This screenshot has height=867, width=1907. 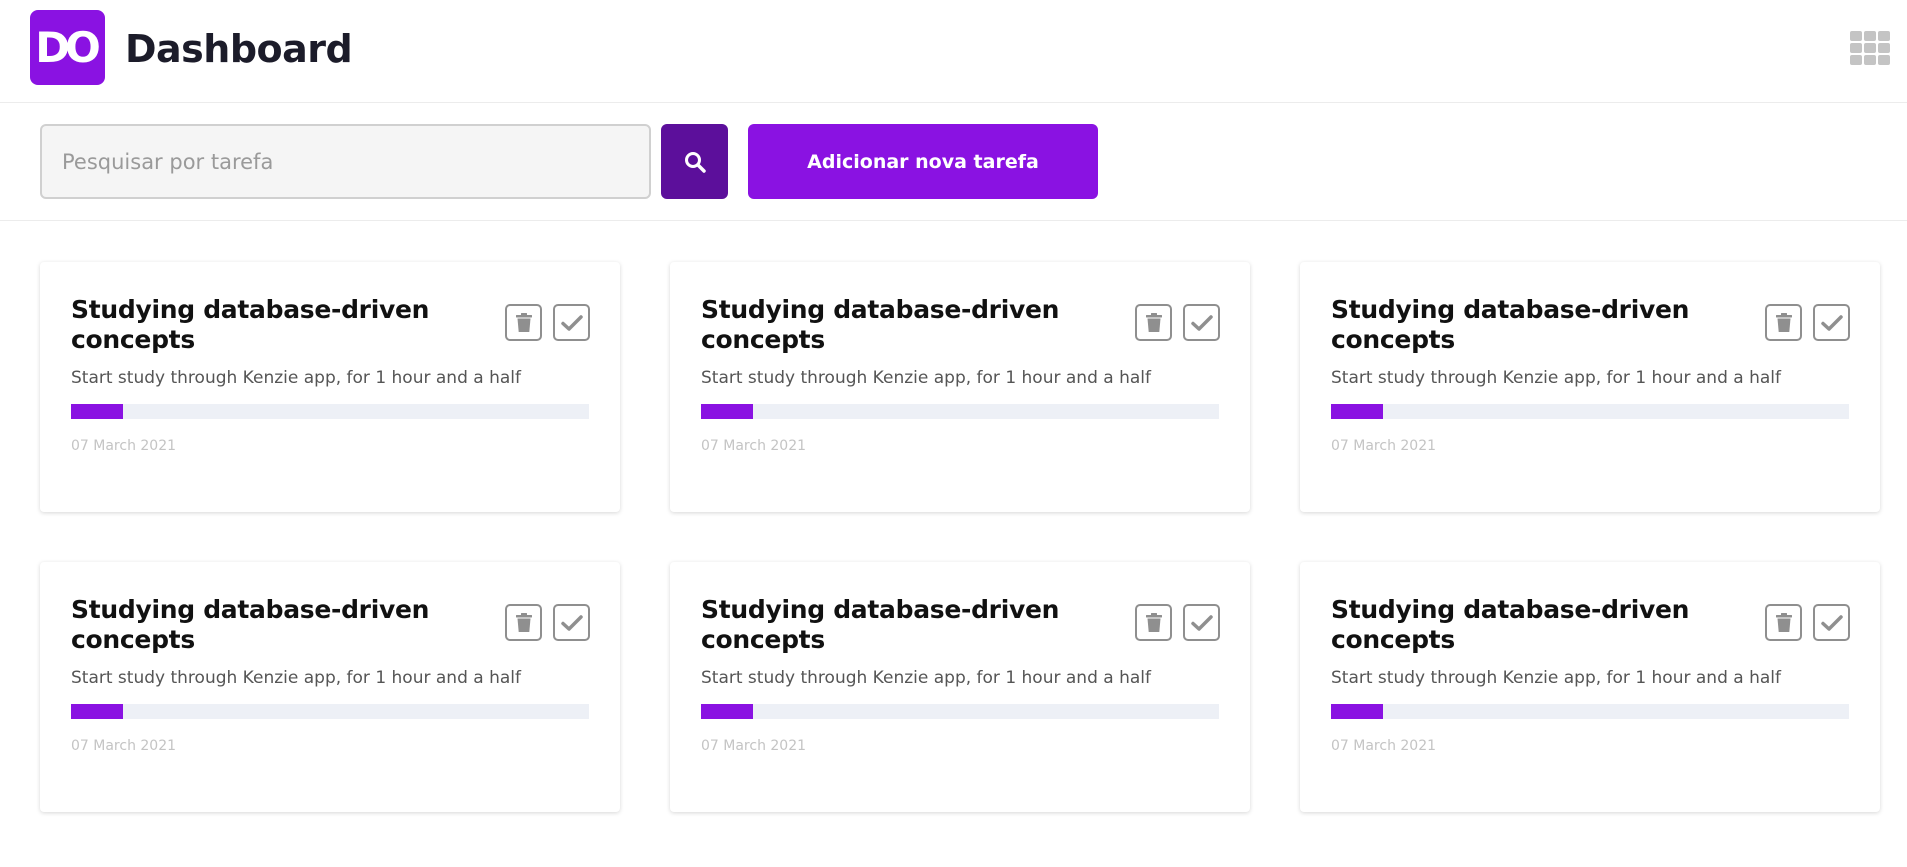 I want to click on search-input, so click(x=345, y=161).